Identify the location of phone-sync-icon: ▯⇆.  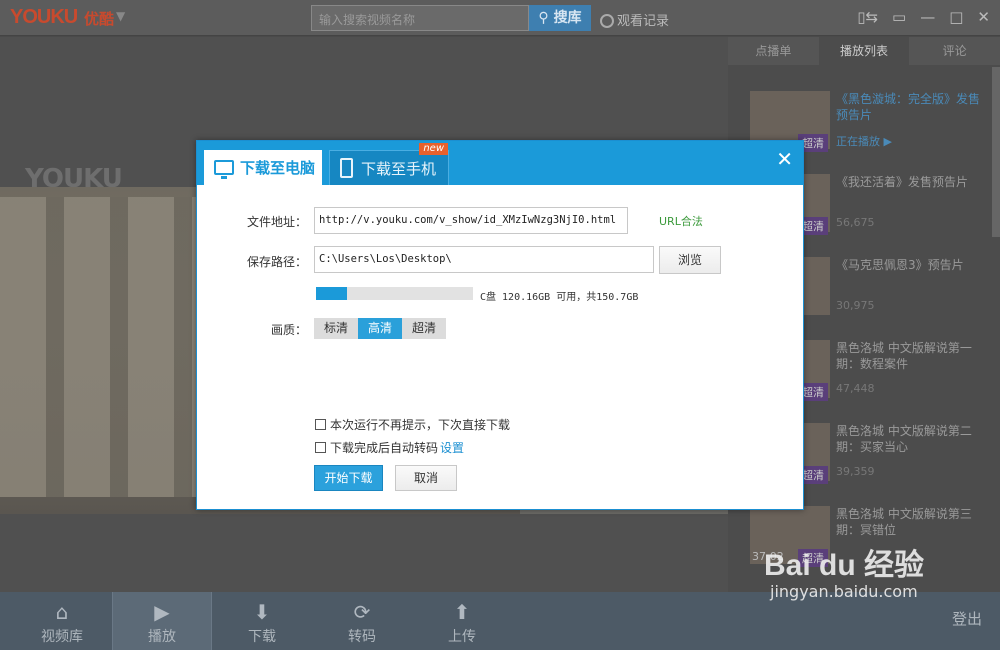
(867, 17).